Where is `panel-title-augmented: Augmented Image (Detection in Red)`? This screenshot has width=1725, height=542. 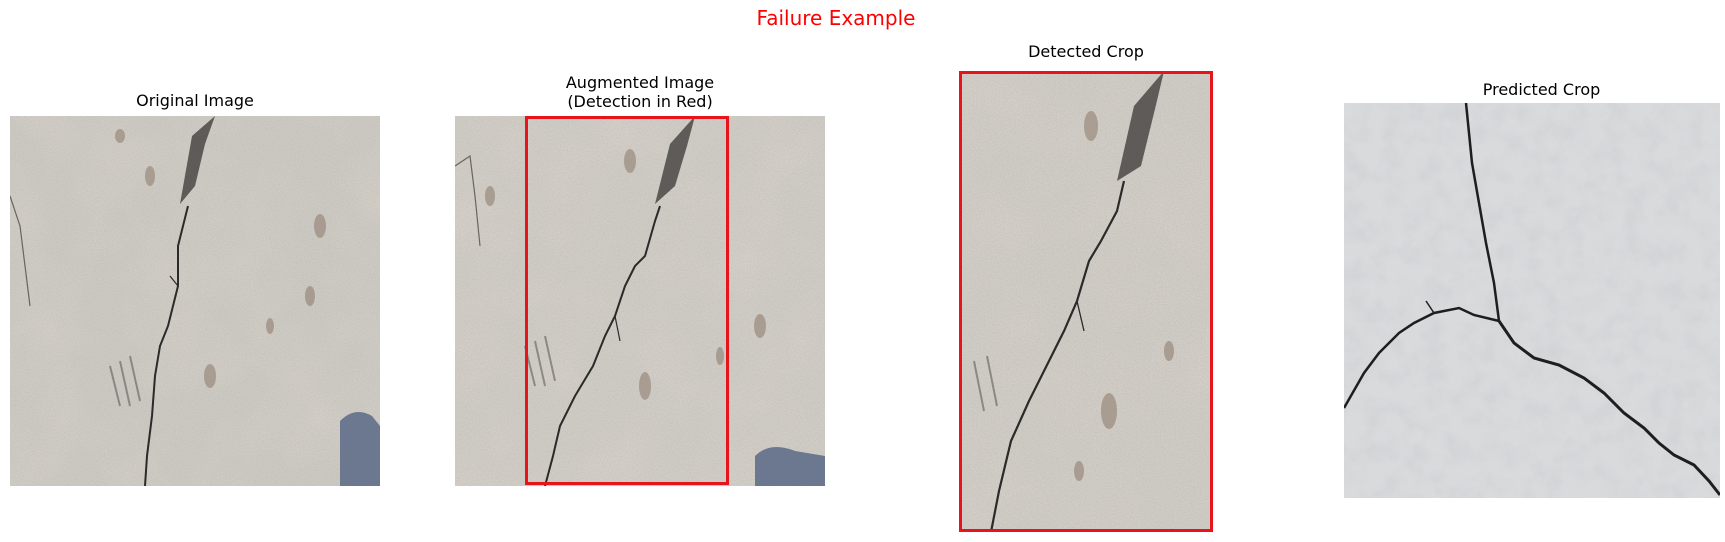 panel-title-augmented: Augmented Image (Detection in Red) is located at coordinates (640, 92).